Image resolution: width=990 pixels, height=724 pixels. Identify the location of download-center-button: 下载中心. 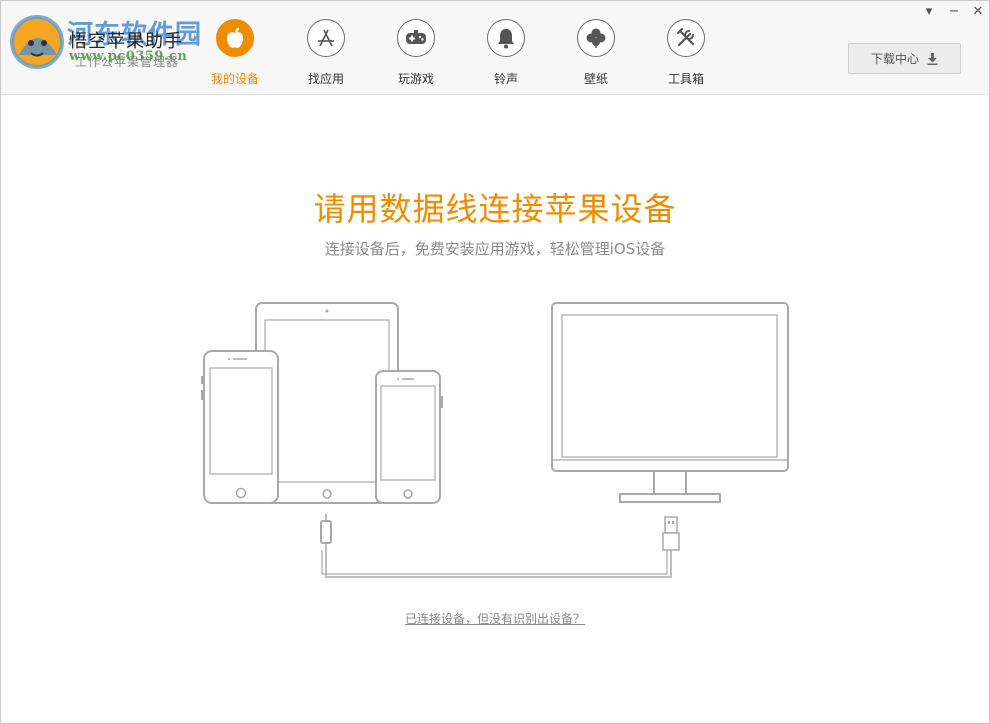
(904, 58).